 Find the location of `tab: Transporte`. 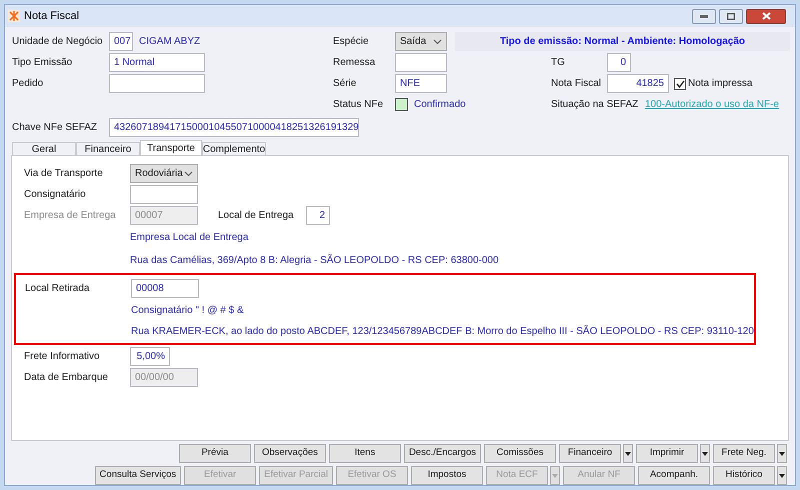

tab: Transporte is located at coordinates (171, 147).